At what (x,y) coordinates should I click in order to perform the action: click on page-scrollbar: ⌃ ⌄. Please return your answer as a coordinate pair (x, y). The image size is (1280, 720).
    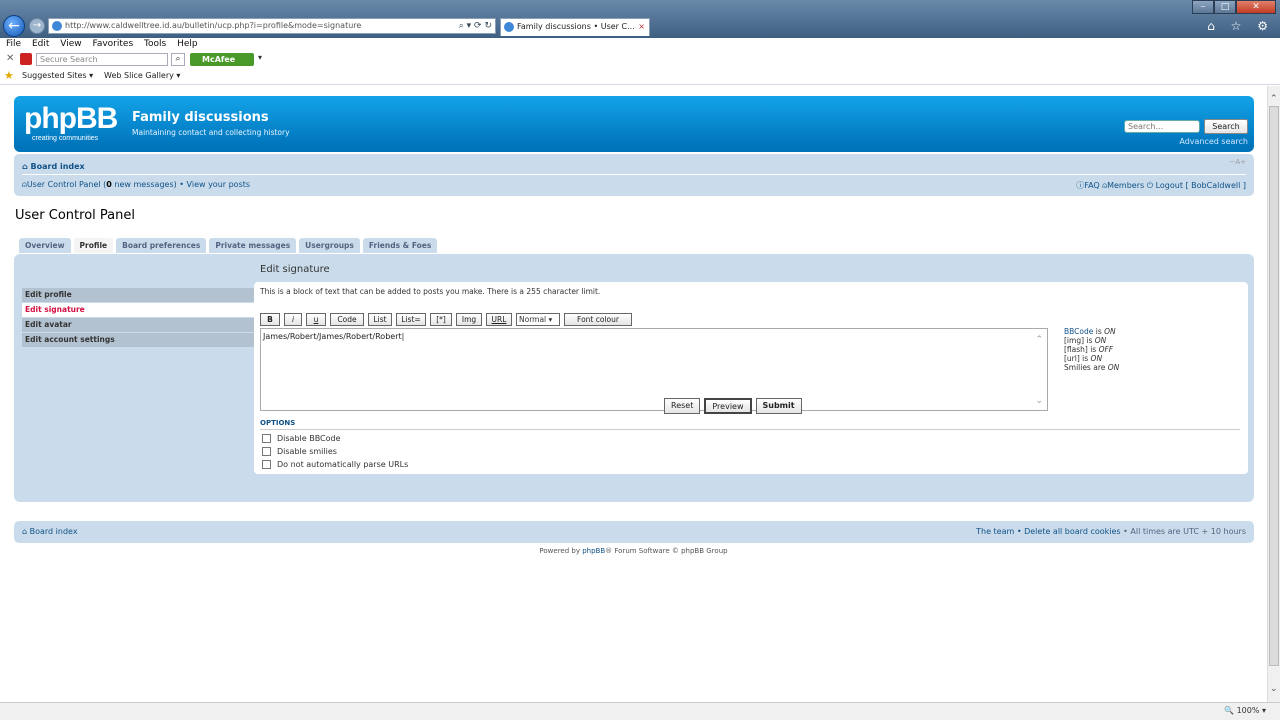
    Looking at the image, I should click on (1273, 394).